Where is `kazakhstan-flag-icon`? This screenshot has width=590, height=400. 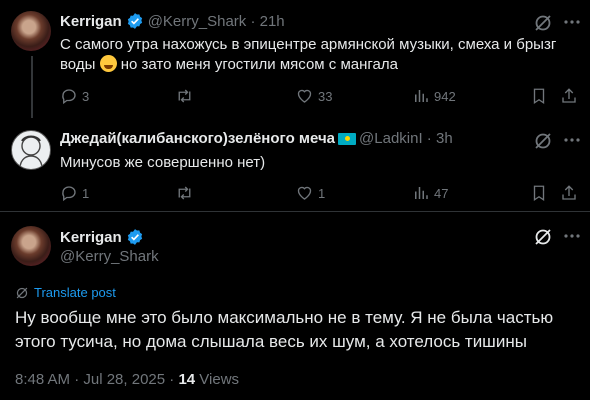 kazakhstan-flag-icon is located at coordinates (347, 138).